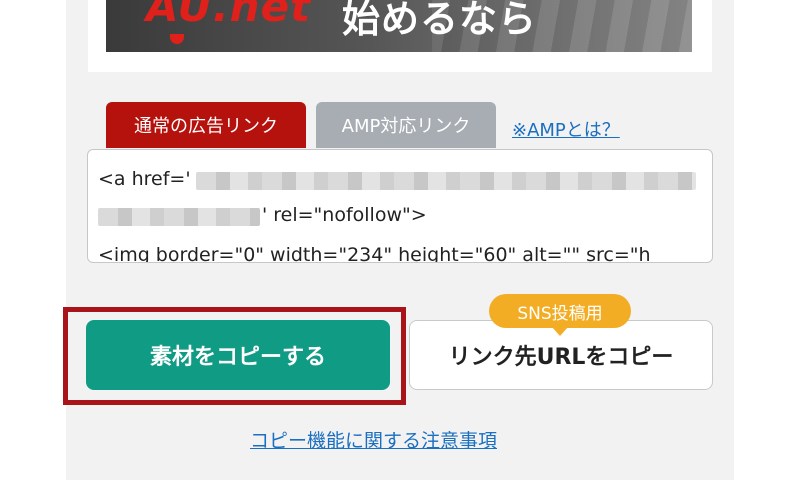  What do you see at coordinates (566, 129) in the screenshot?
I see `amp-help-link: ※AMPとは？` at bounding box center [566, 129].